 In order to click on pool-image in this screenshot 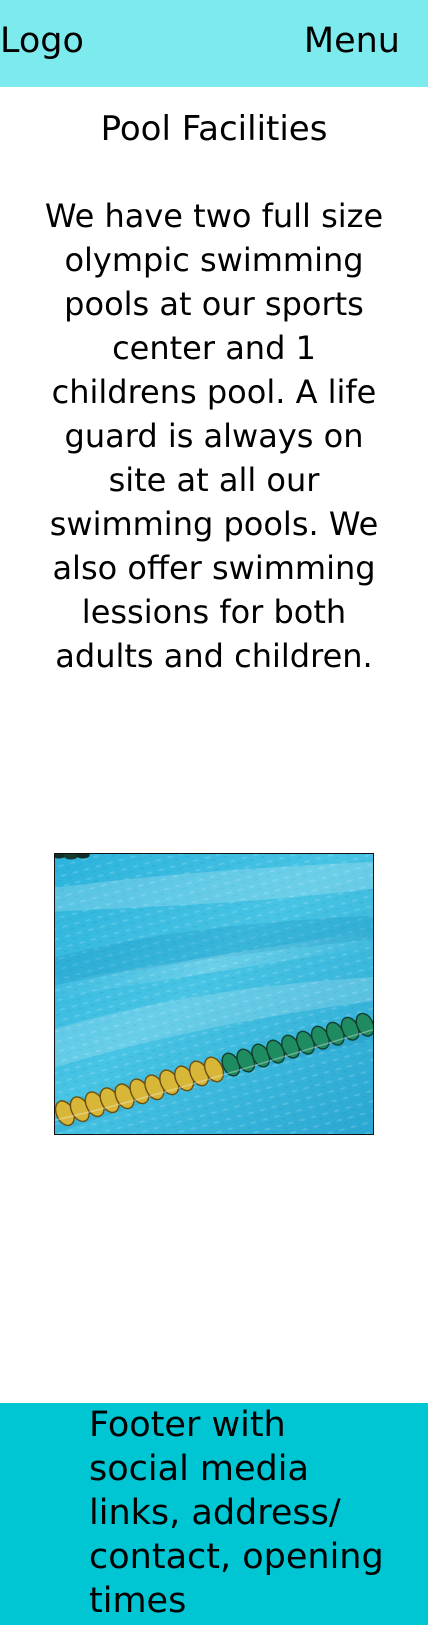, I will do `click(214, 994)`.